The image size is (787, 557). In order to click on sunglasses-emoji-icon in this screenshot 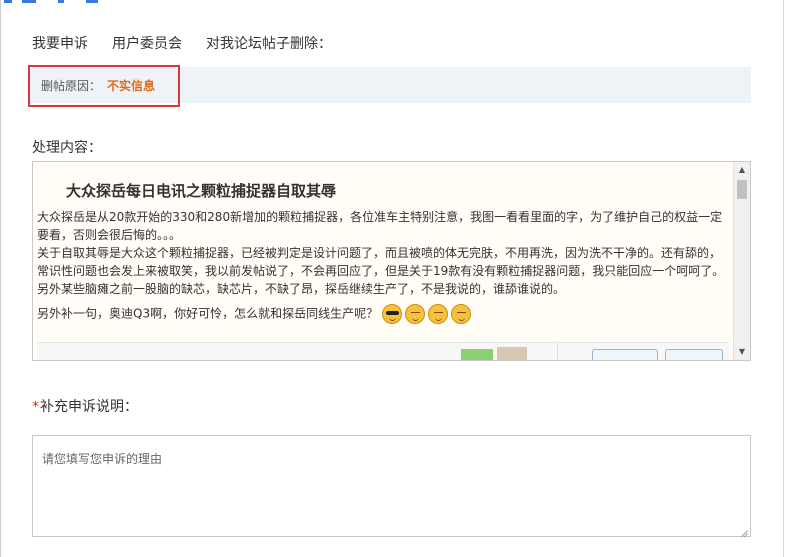, I will do `click(392, 314)`.